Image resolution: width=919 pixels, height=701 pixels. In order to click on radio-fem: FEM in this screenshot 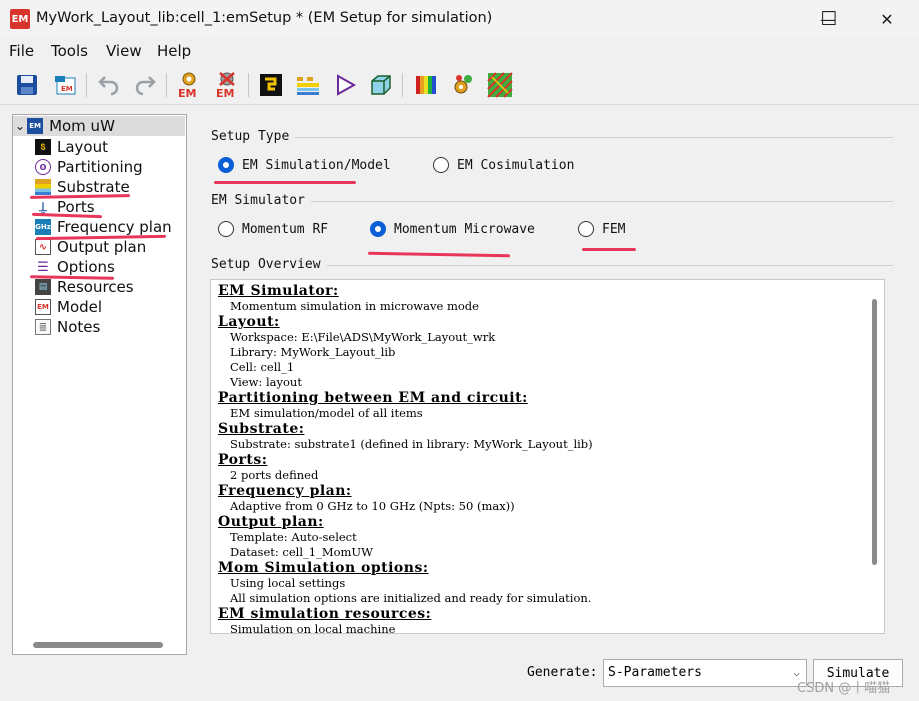, I will do `click(601, 229)`.